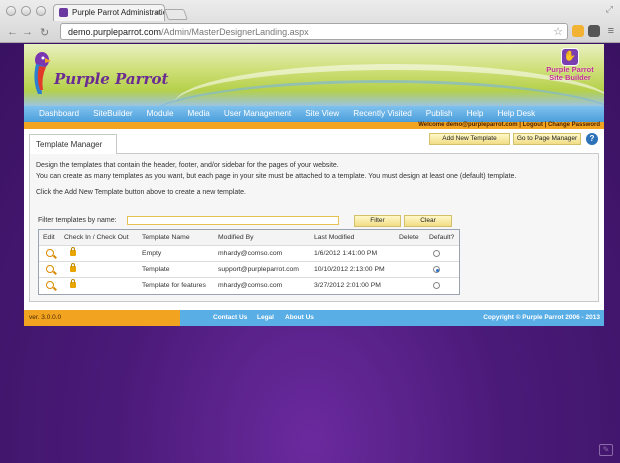 Image resolution: width=620 pixels, height=463 pixels. I want to click on window-controls, so click(26, 11).